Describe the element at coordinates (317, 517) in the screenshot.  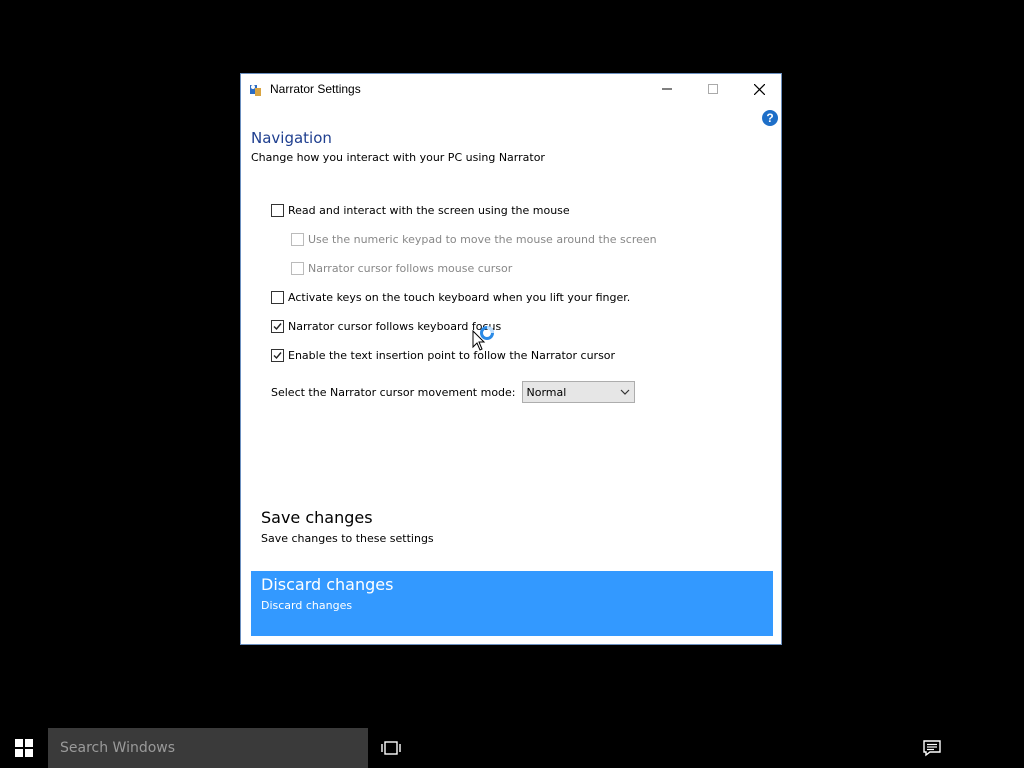
I see `save-changes-title: Save changes` at that location.